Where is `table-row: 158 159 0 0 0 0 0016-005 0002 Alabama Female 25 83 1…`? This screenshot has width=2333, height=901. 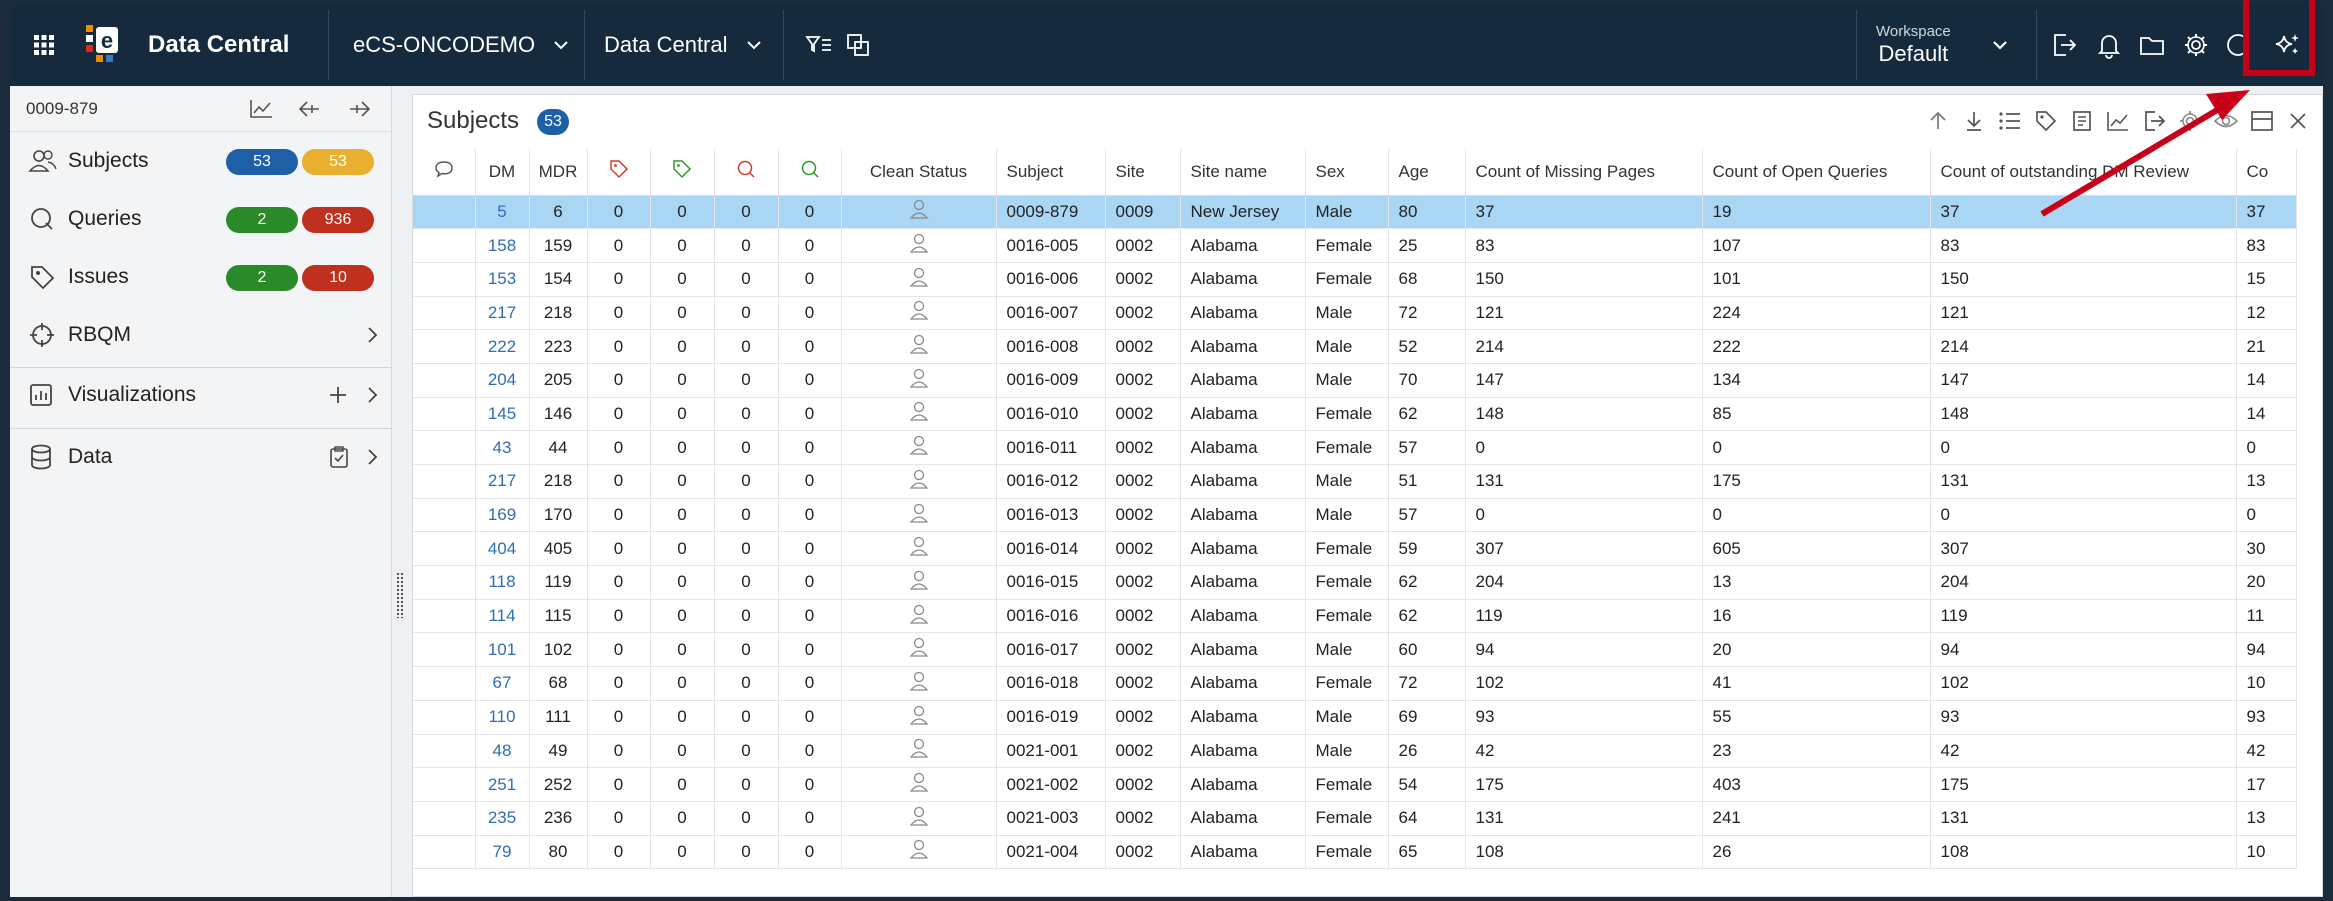 table-row: 158 159 0 0 0 0 0016-005 0002 Alabama Female 25 83 1… is located at coordinates (1355, 245).